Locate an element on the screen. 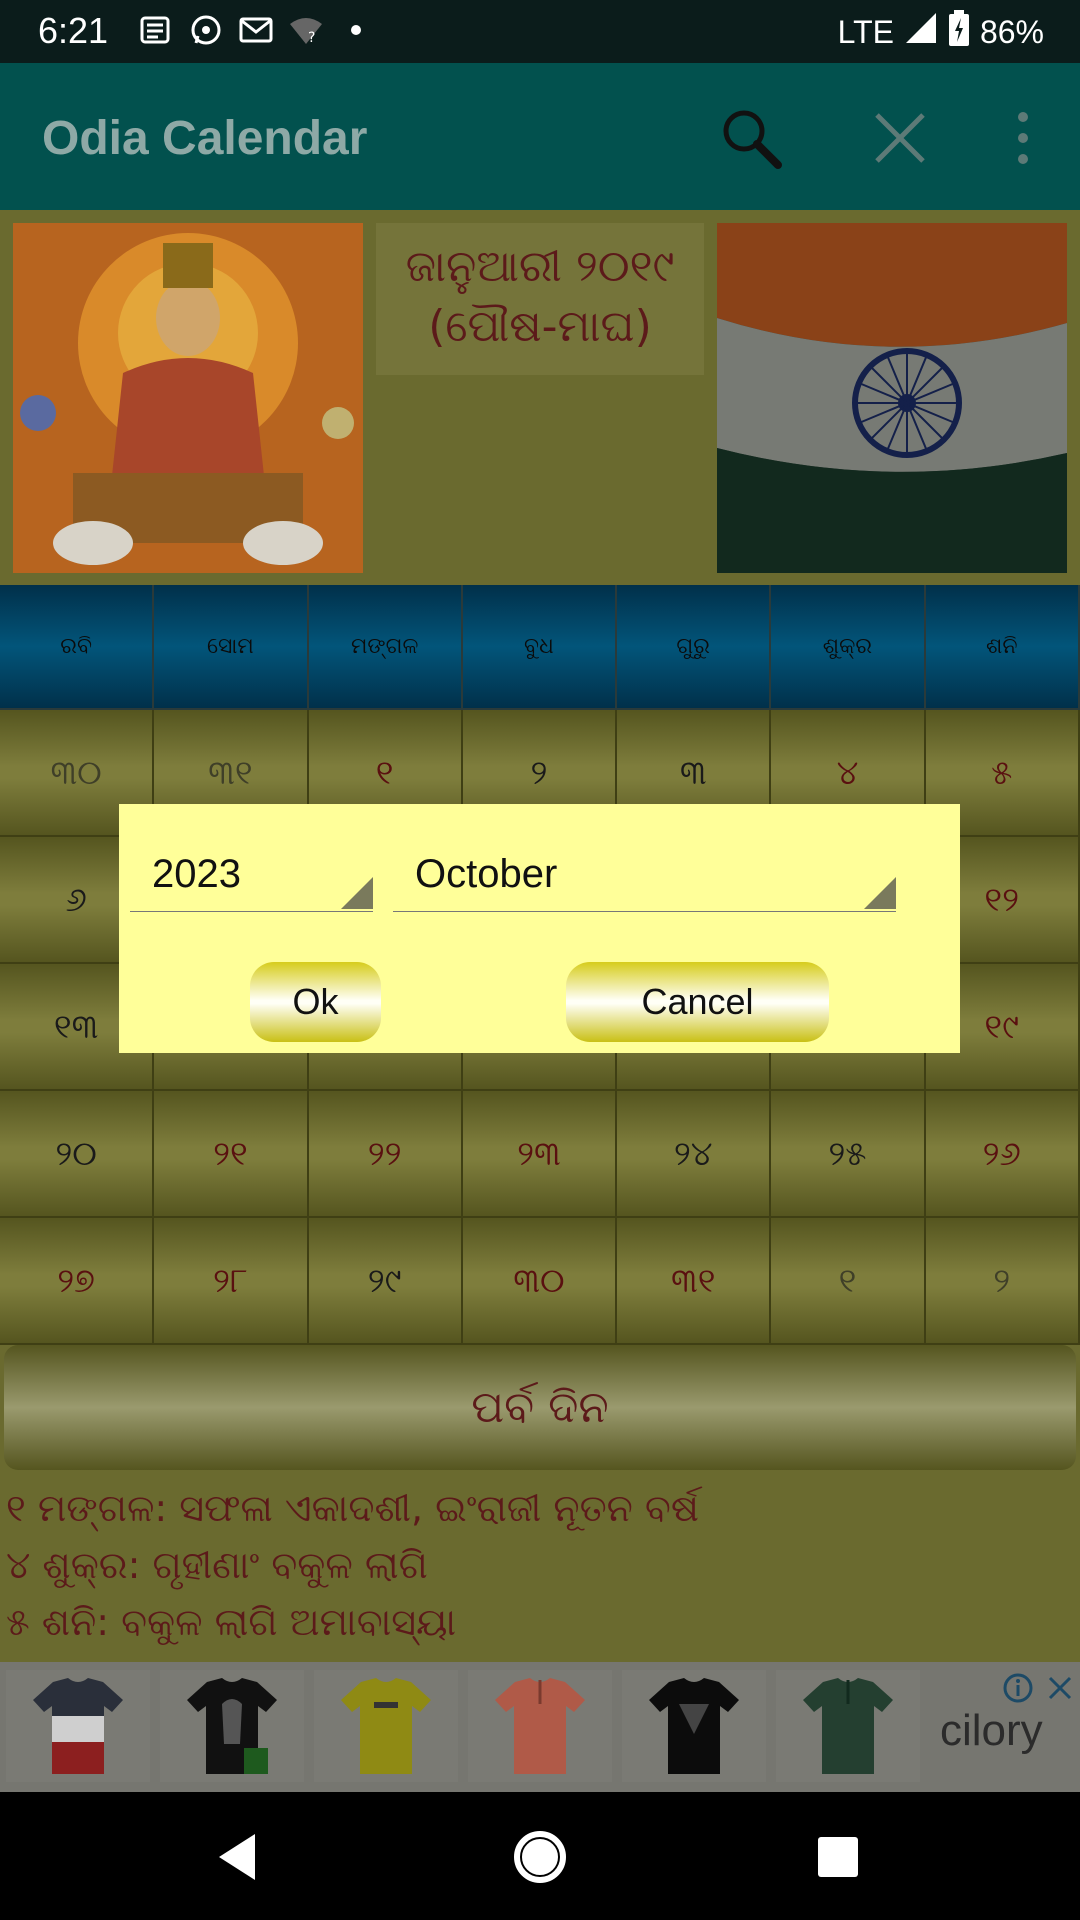  home-icon is located at coordinates (540, 1857).